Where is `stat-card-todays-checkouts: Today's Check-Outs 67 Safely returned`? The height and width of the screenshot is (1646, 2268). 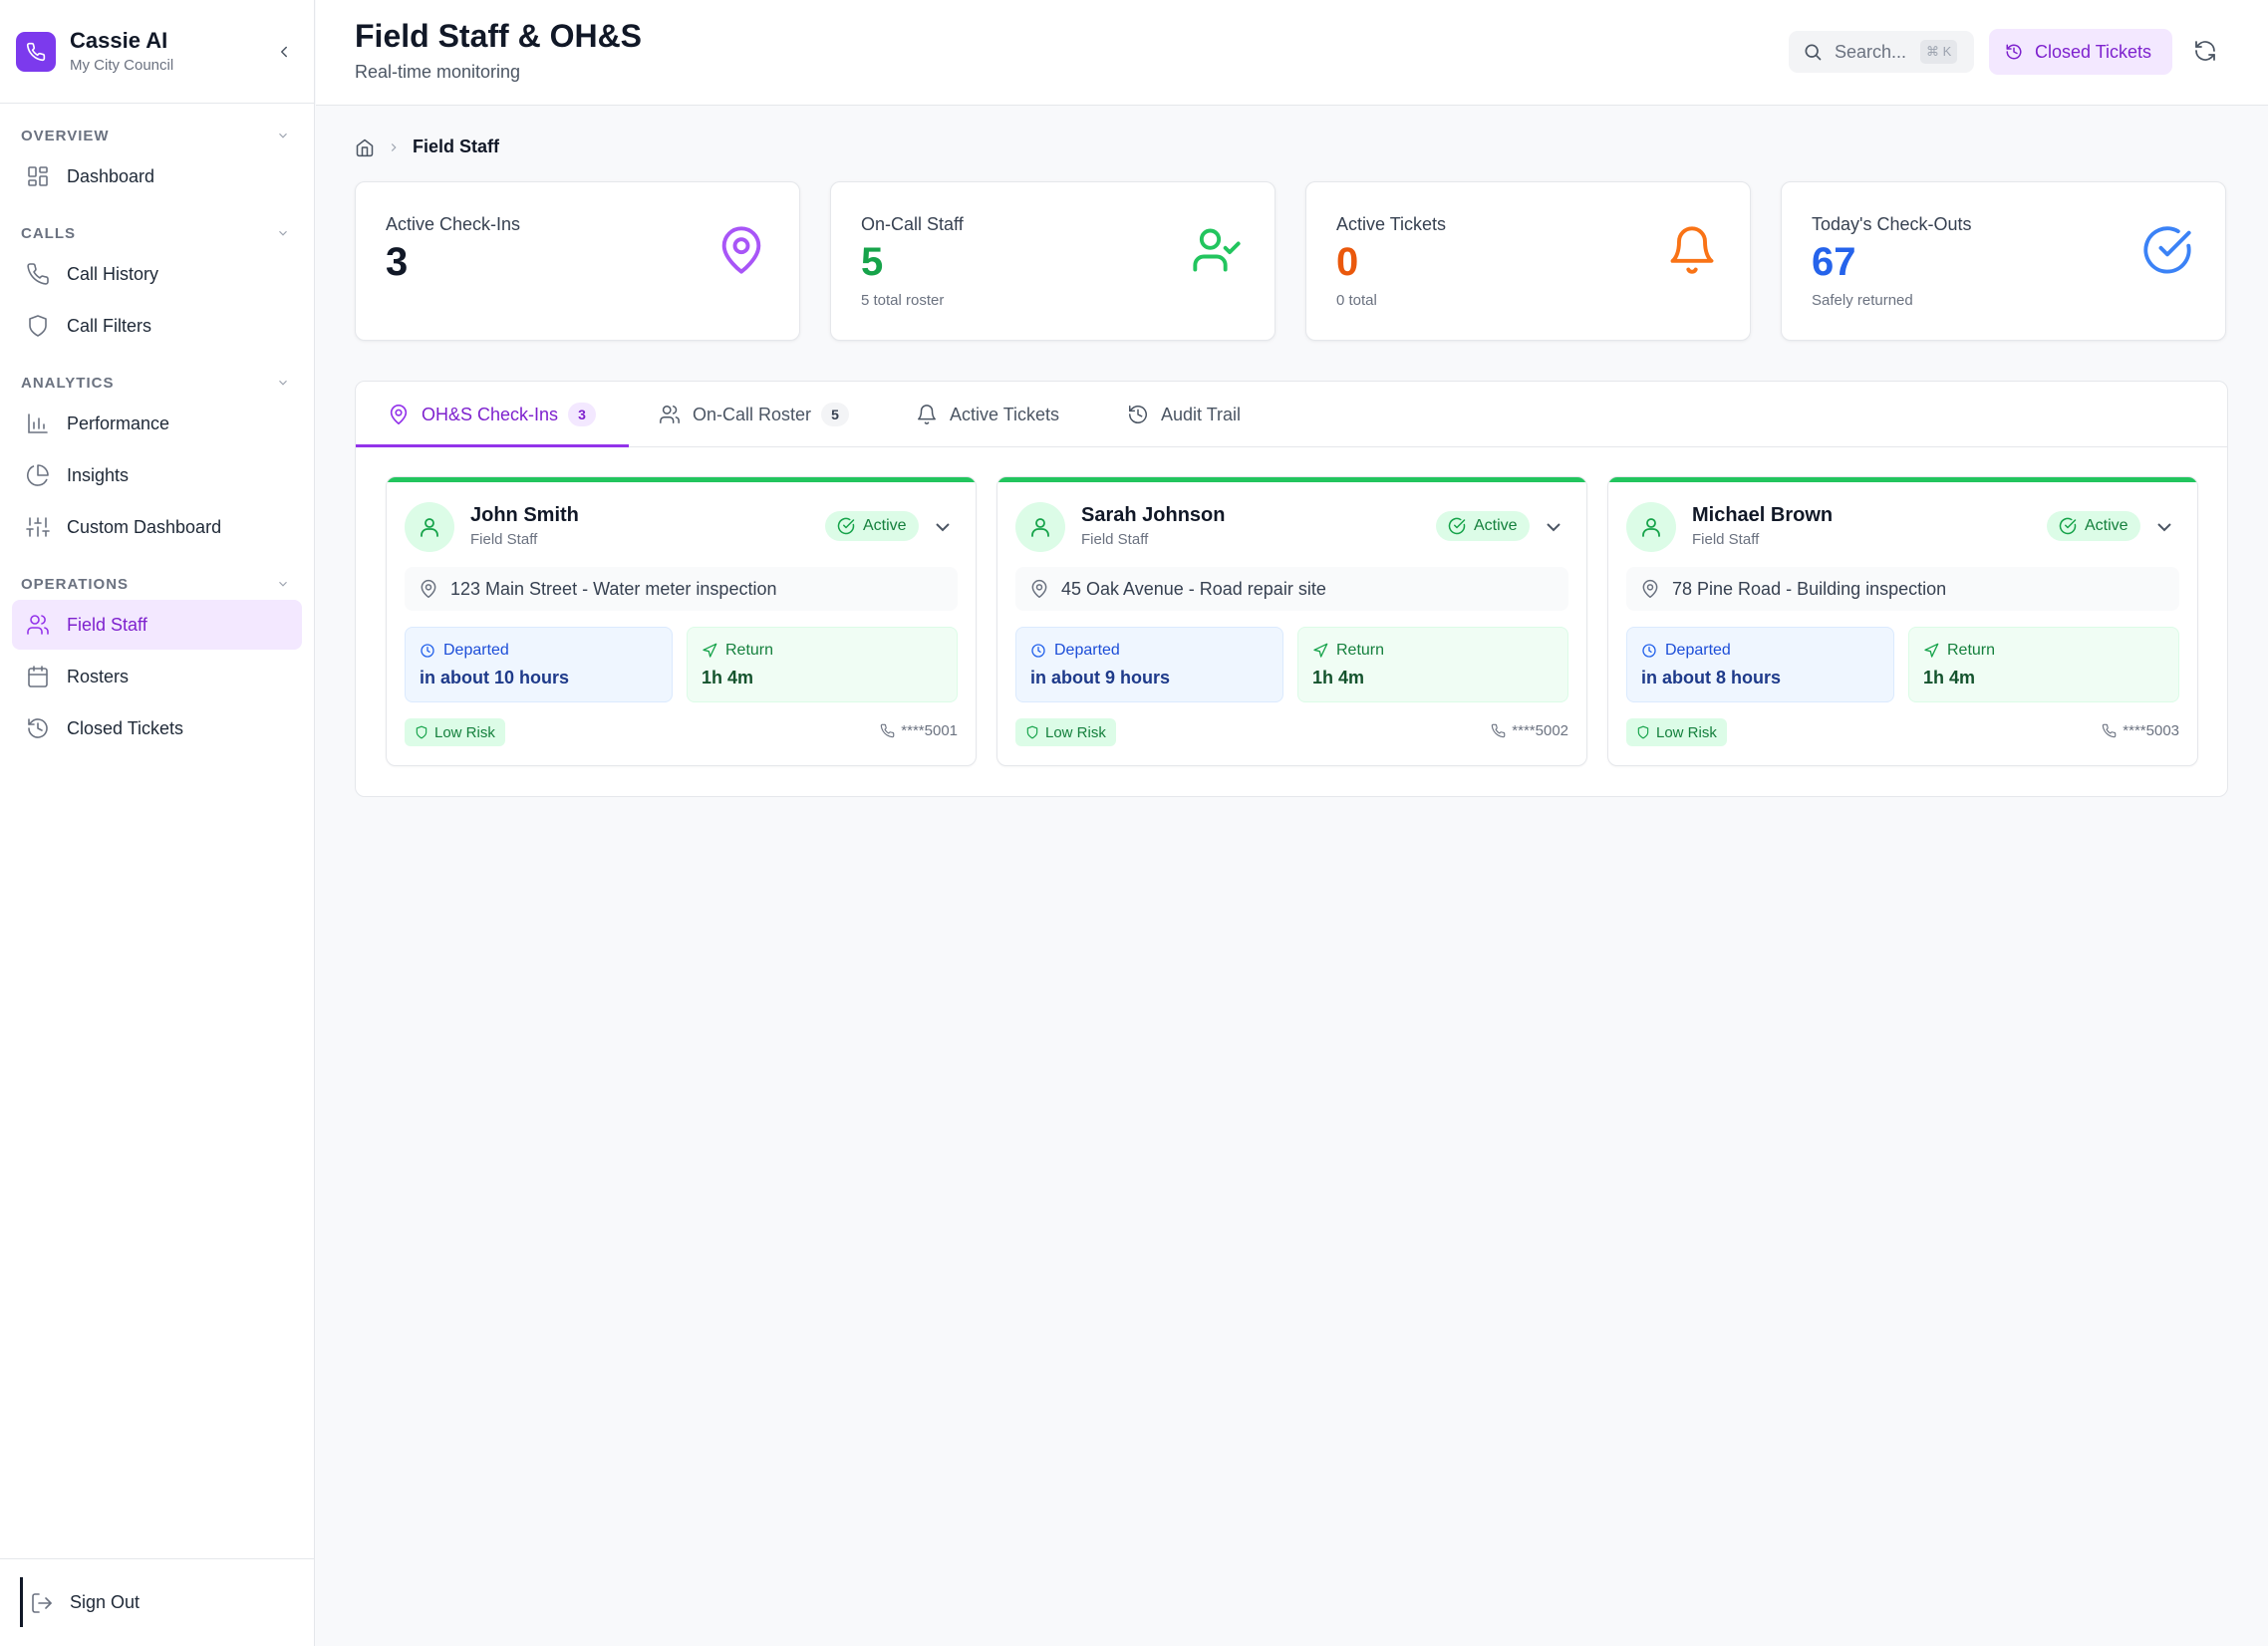
stat-card-todays-checkouts: Today's Check-Outs 67 Safely returned is located at coordinates (2004, 261).